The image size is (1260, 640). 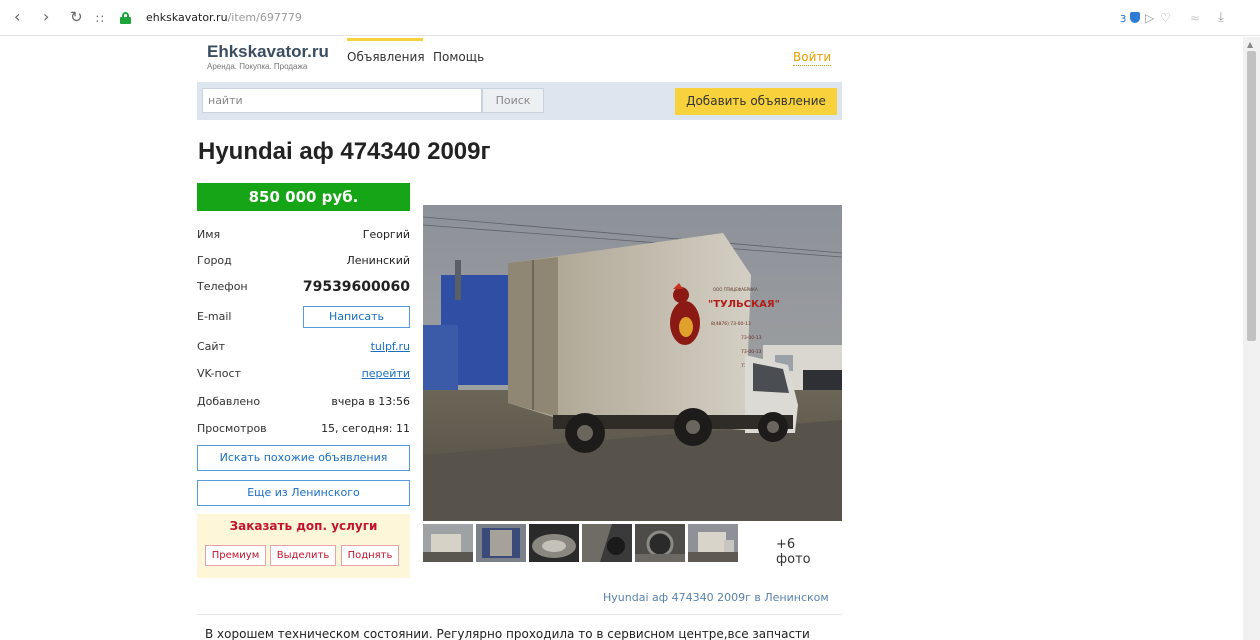 I want to click on email-label: E-mail, so click(x=214, y=316).